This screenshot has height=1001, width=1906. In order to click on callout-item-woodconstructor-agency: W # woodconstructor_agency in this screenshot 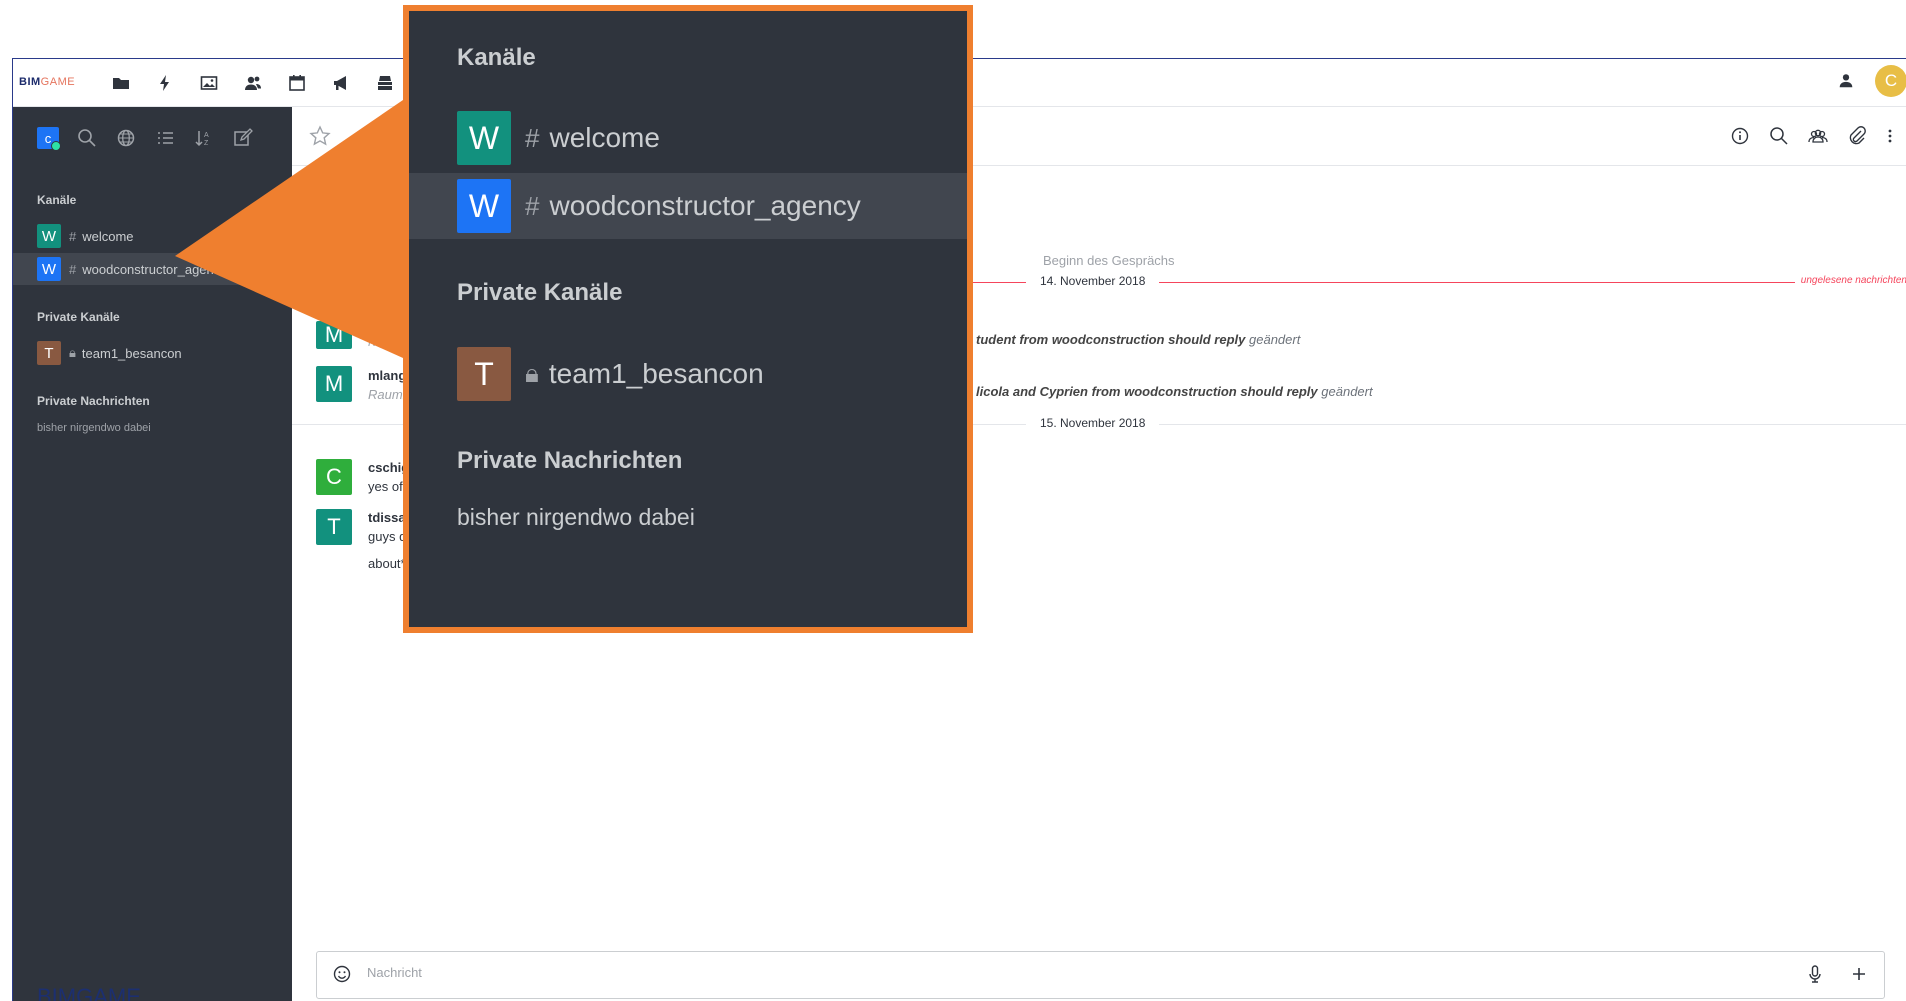, I will do `click(688, 206)`.